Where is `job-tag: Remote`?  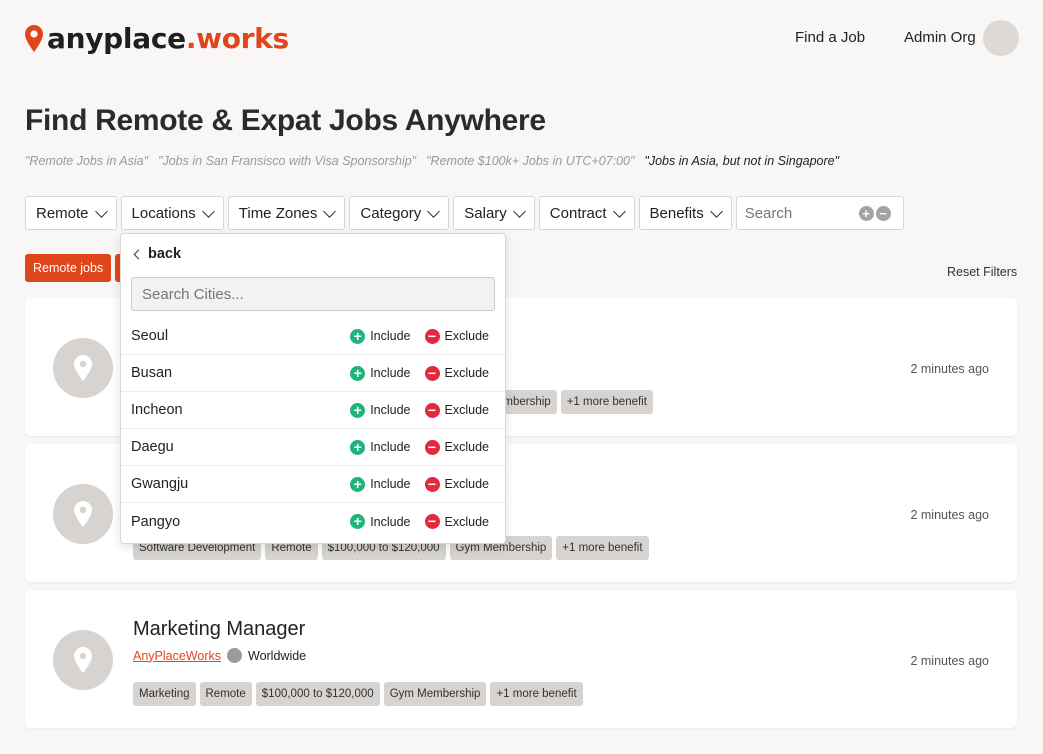
job-tag: Remote is located at coordinates (225, 694).